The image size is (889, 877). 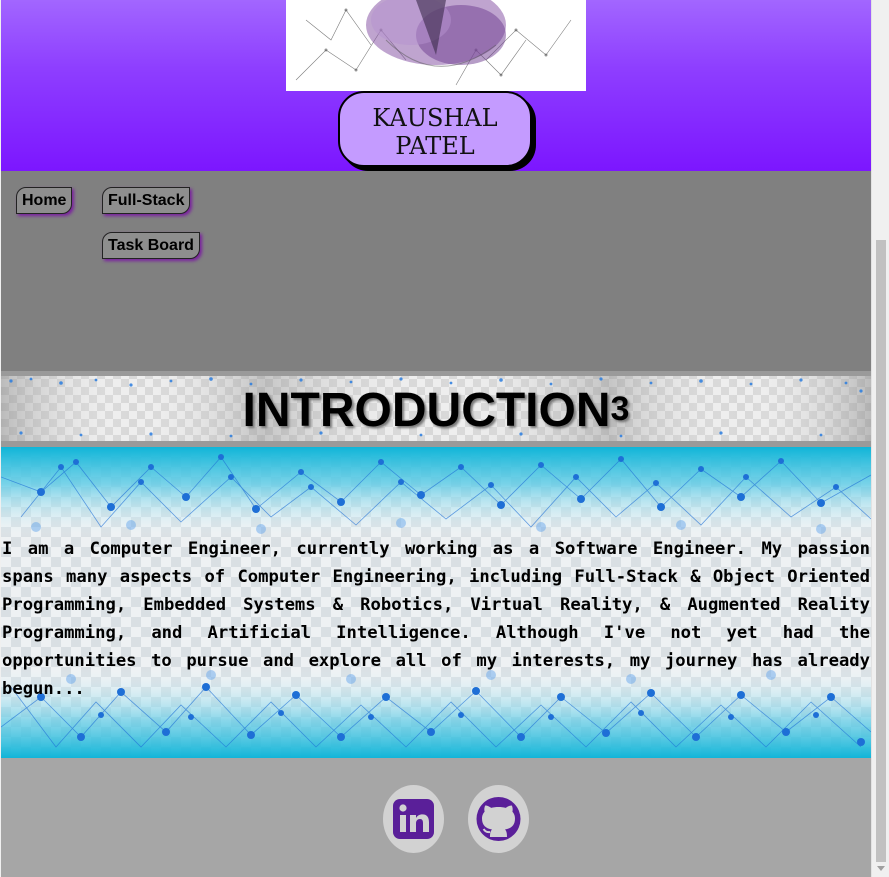 I want to click on name-last: PATEL, so click(x=435, y=146).